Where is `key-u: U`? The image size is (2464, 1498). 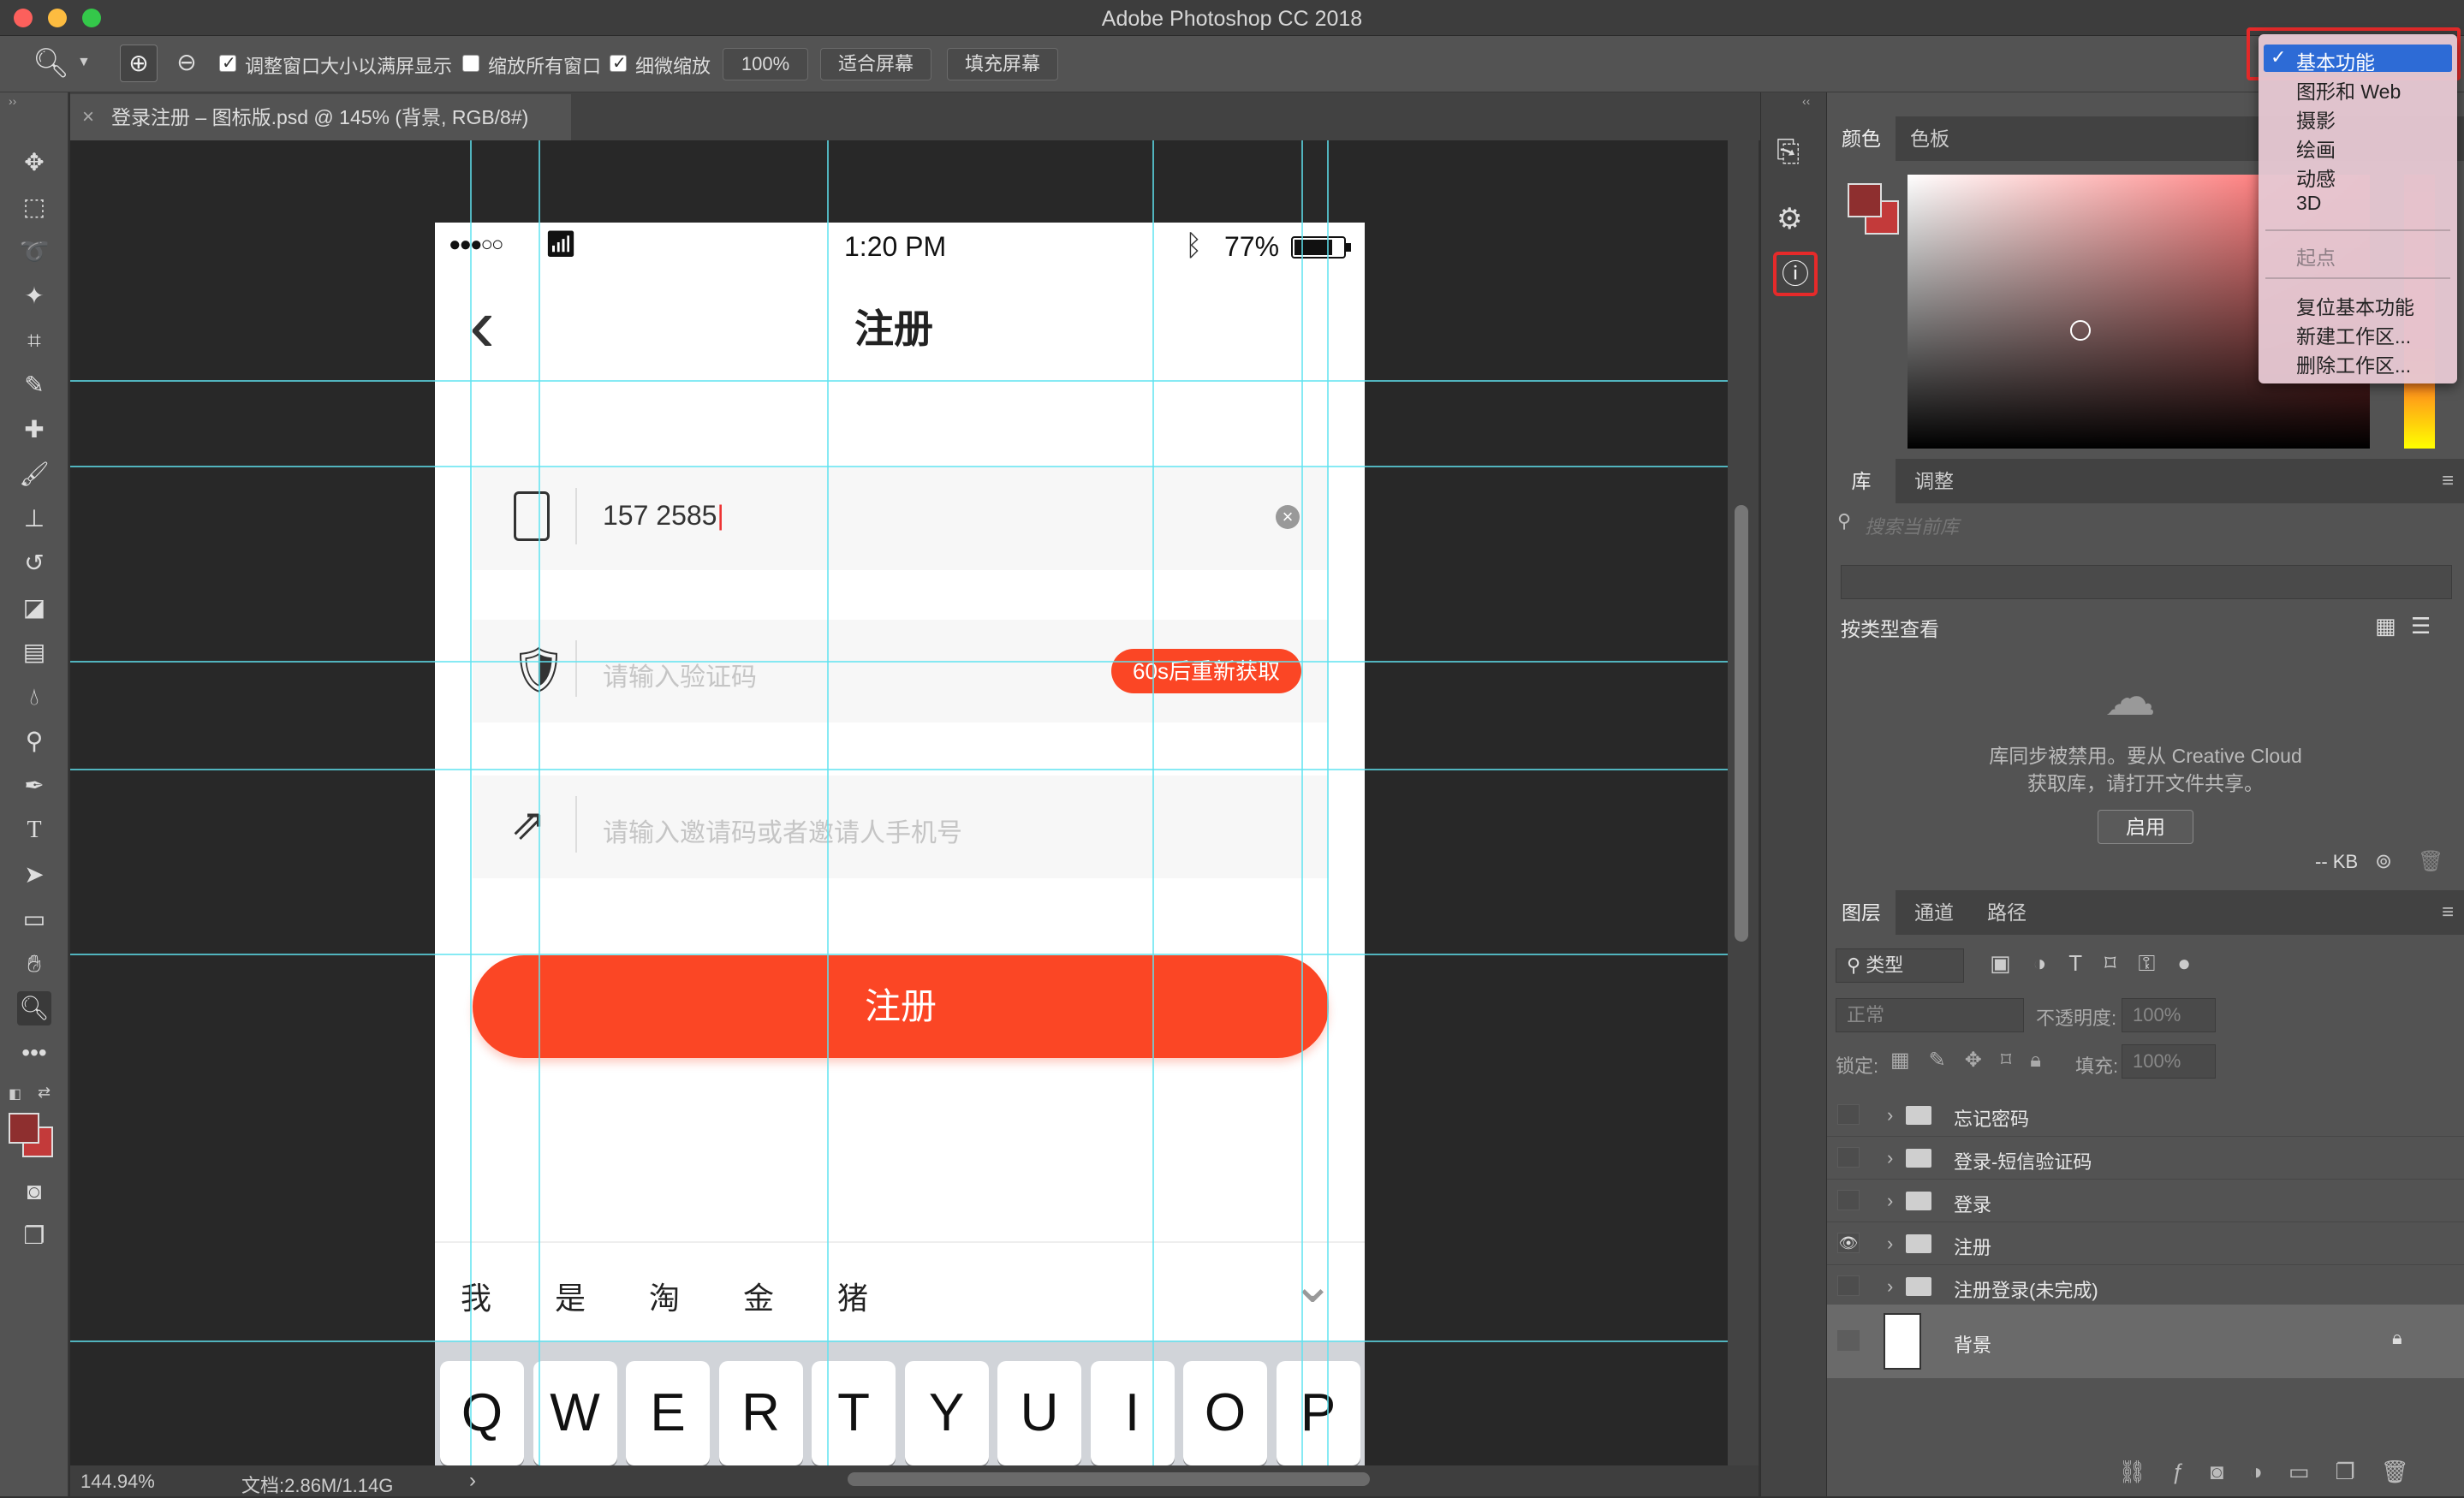
key-u: U is located at coordinates (1039, 1413).